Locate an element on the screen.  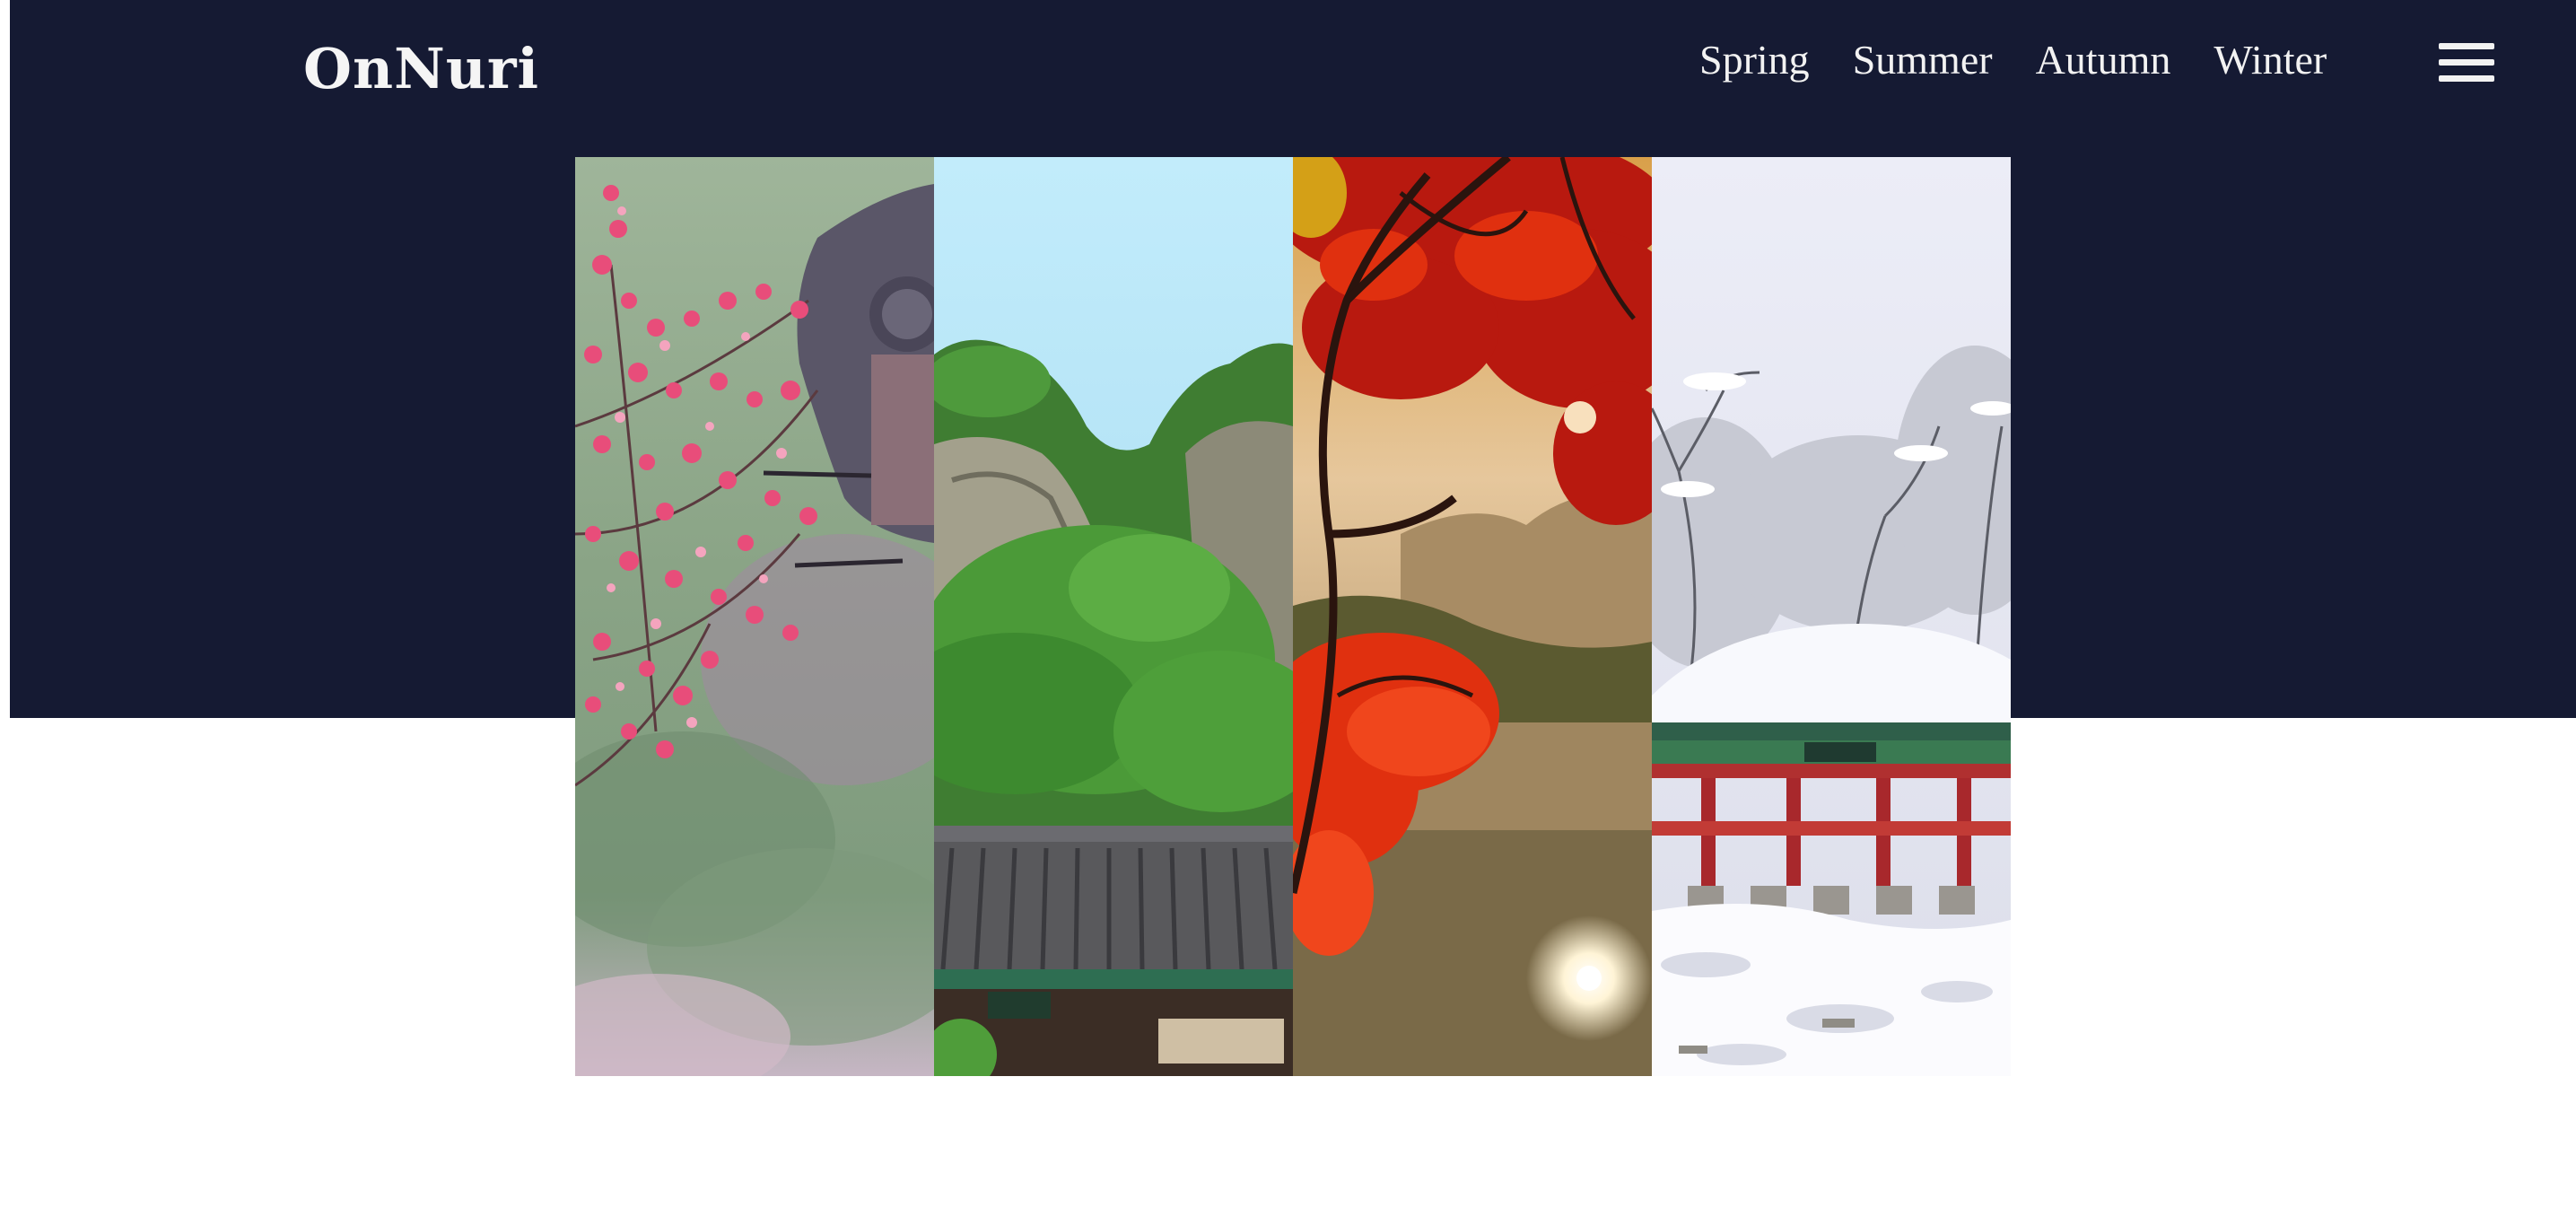
winter-photo is located at coordinates (1832, 616).